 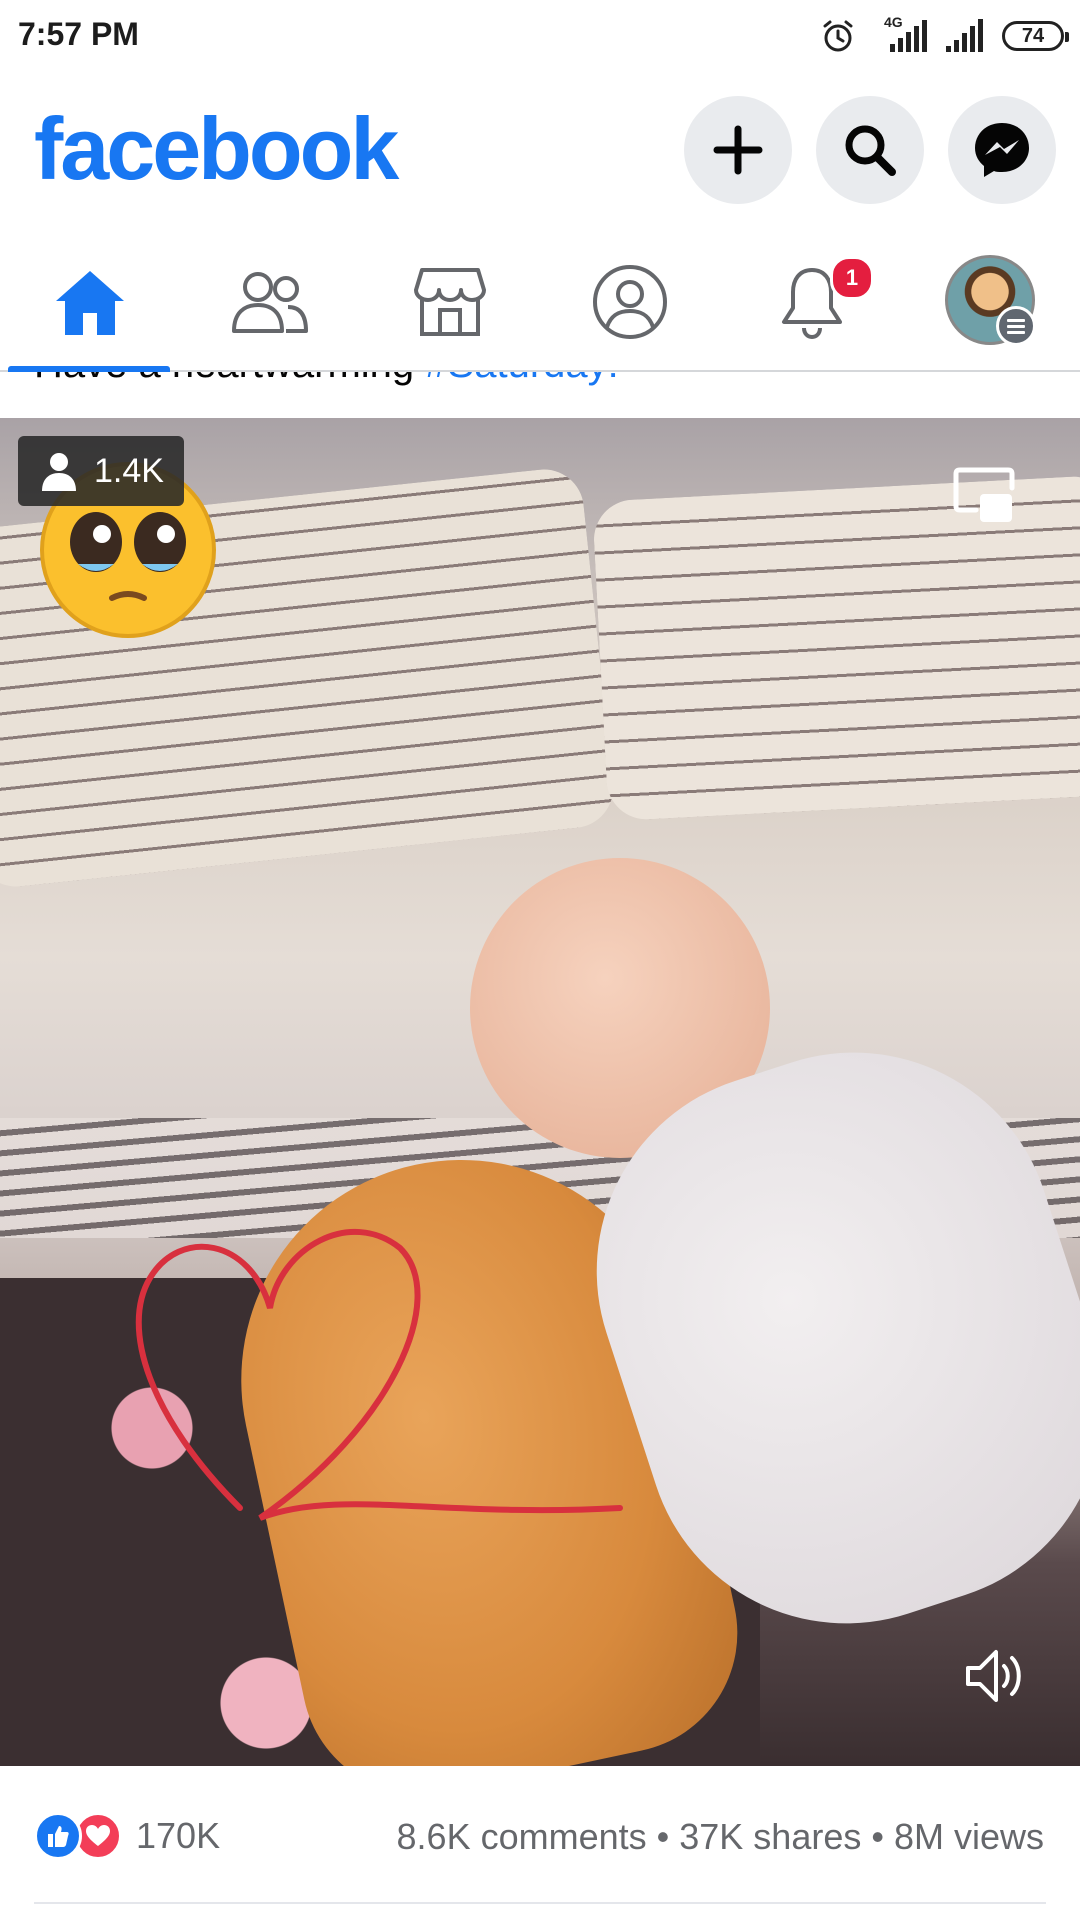 I want to click on viewer-count-badge: 1.4K, so click(x=101, y=471).